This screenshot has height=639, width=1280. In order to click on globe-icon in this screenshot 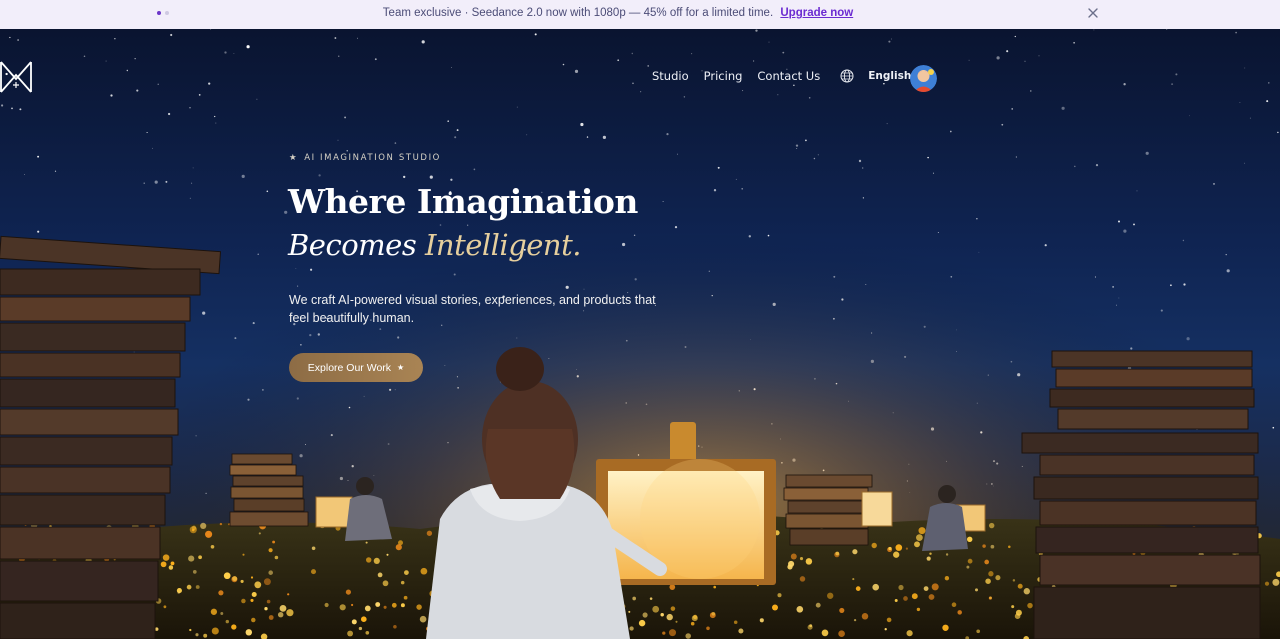, I will do `click(847, 76)`.